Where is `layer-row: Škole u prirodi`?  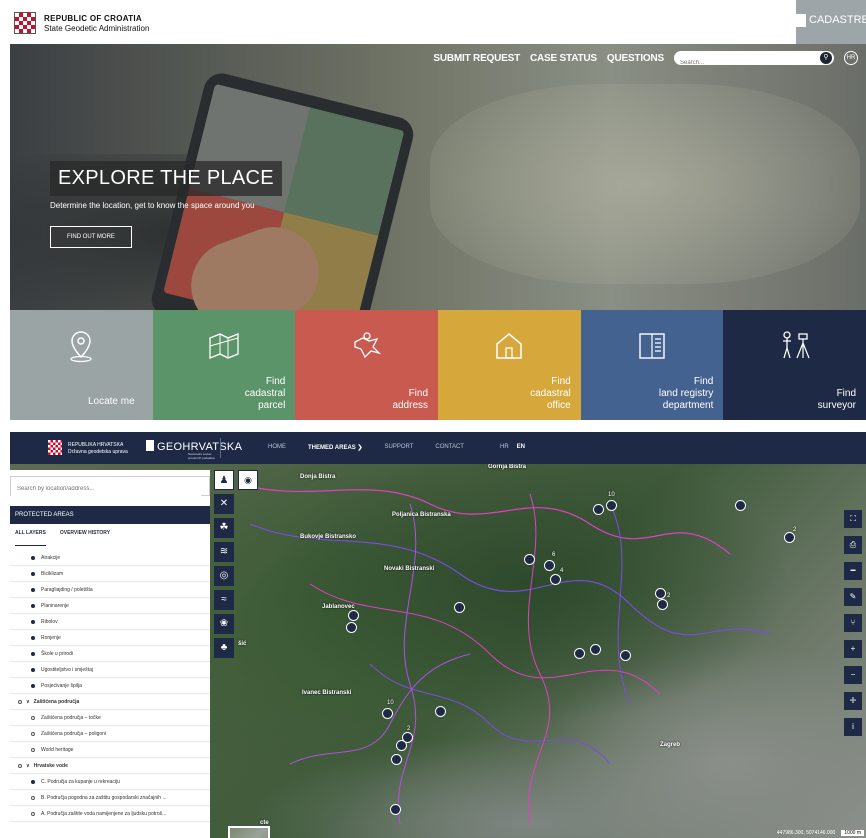 layer-row: Škole u prirodi is located at coordinates (110, 654).